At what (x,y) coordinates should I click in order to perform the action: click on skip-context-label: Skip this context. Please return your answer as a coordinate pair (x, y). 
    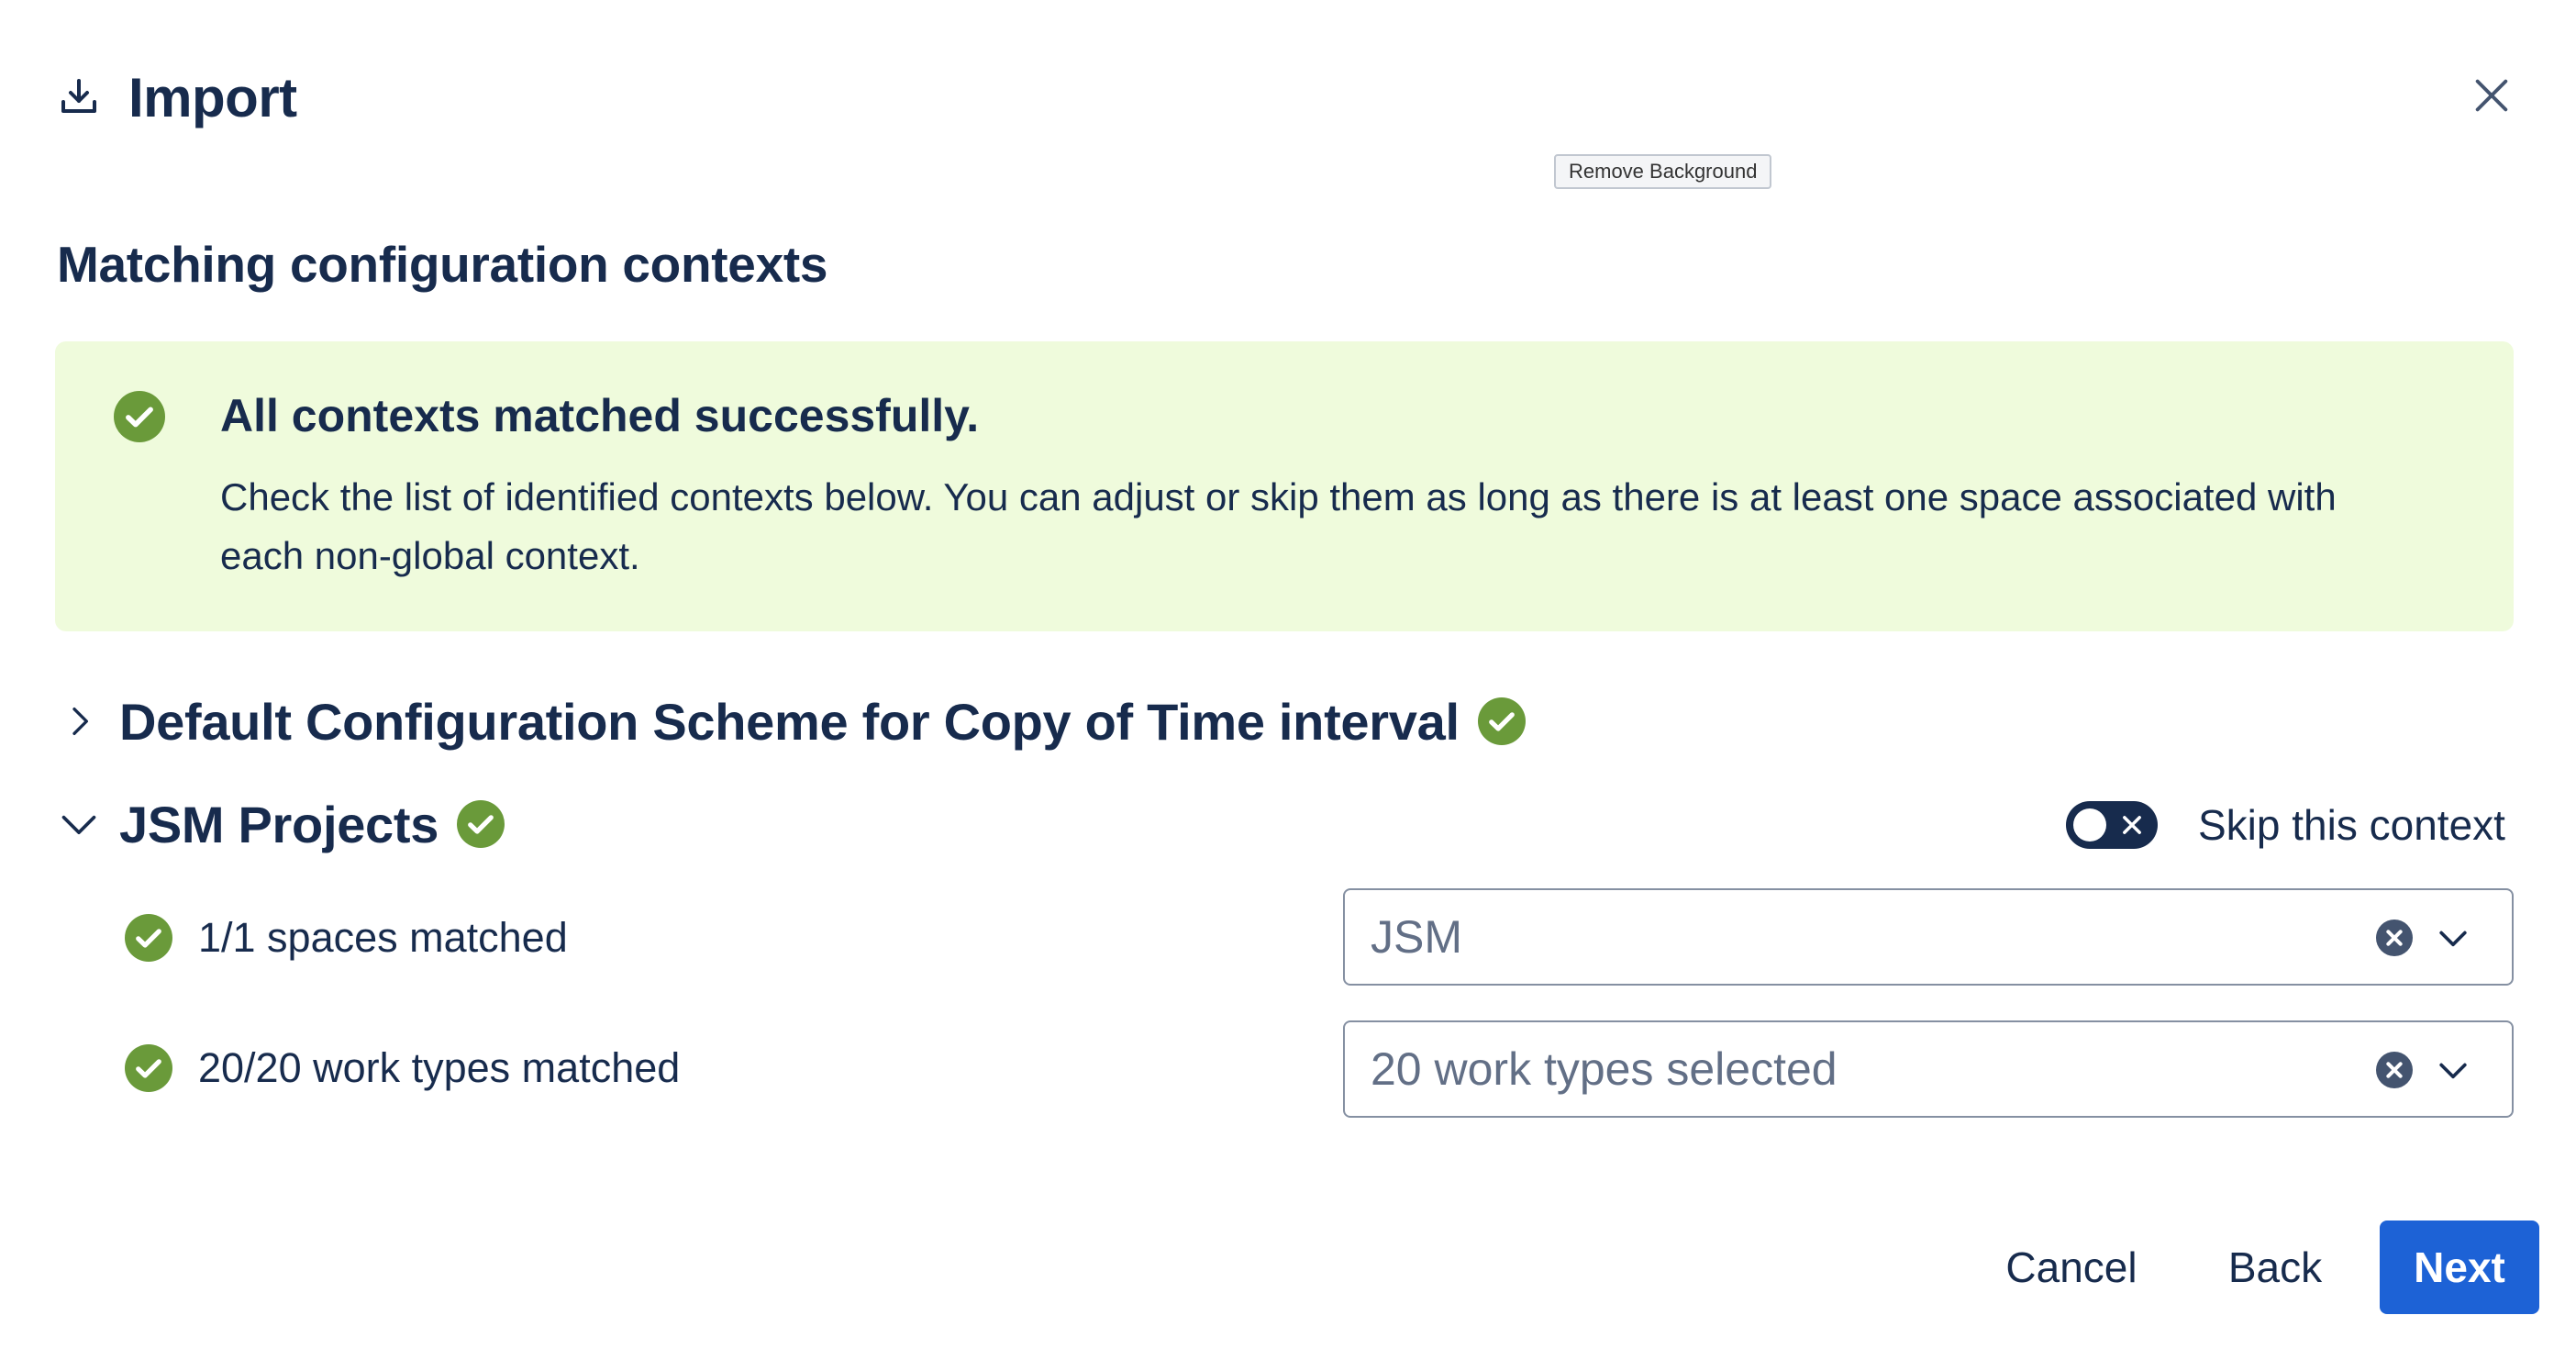
    Looking at the image, I should click on (2351, 825).